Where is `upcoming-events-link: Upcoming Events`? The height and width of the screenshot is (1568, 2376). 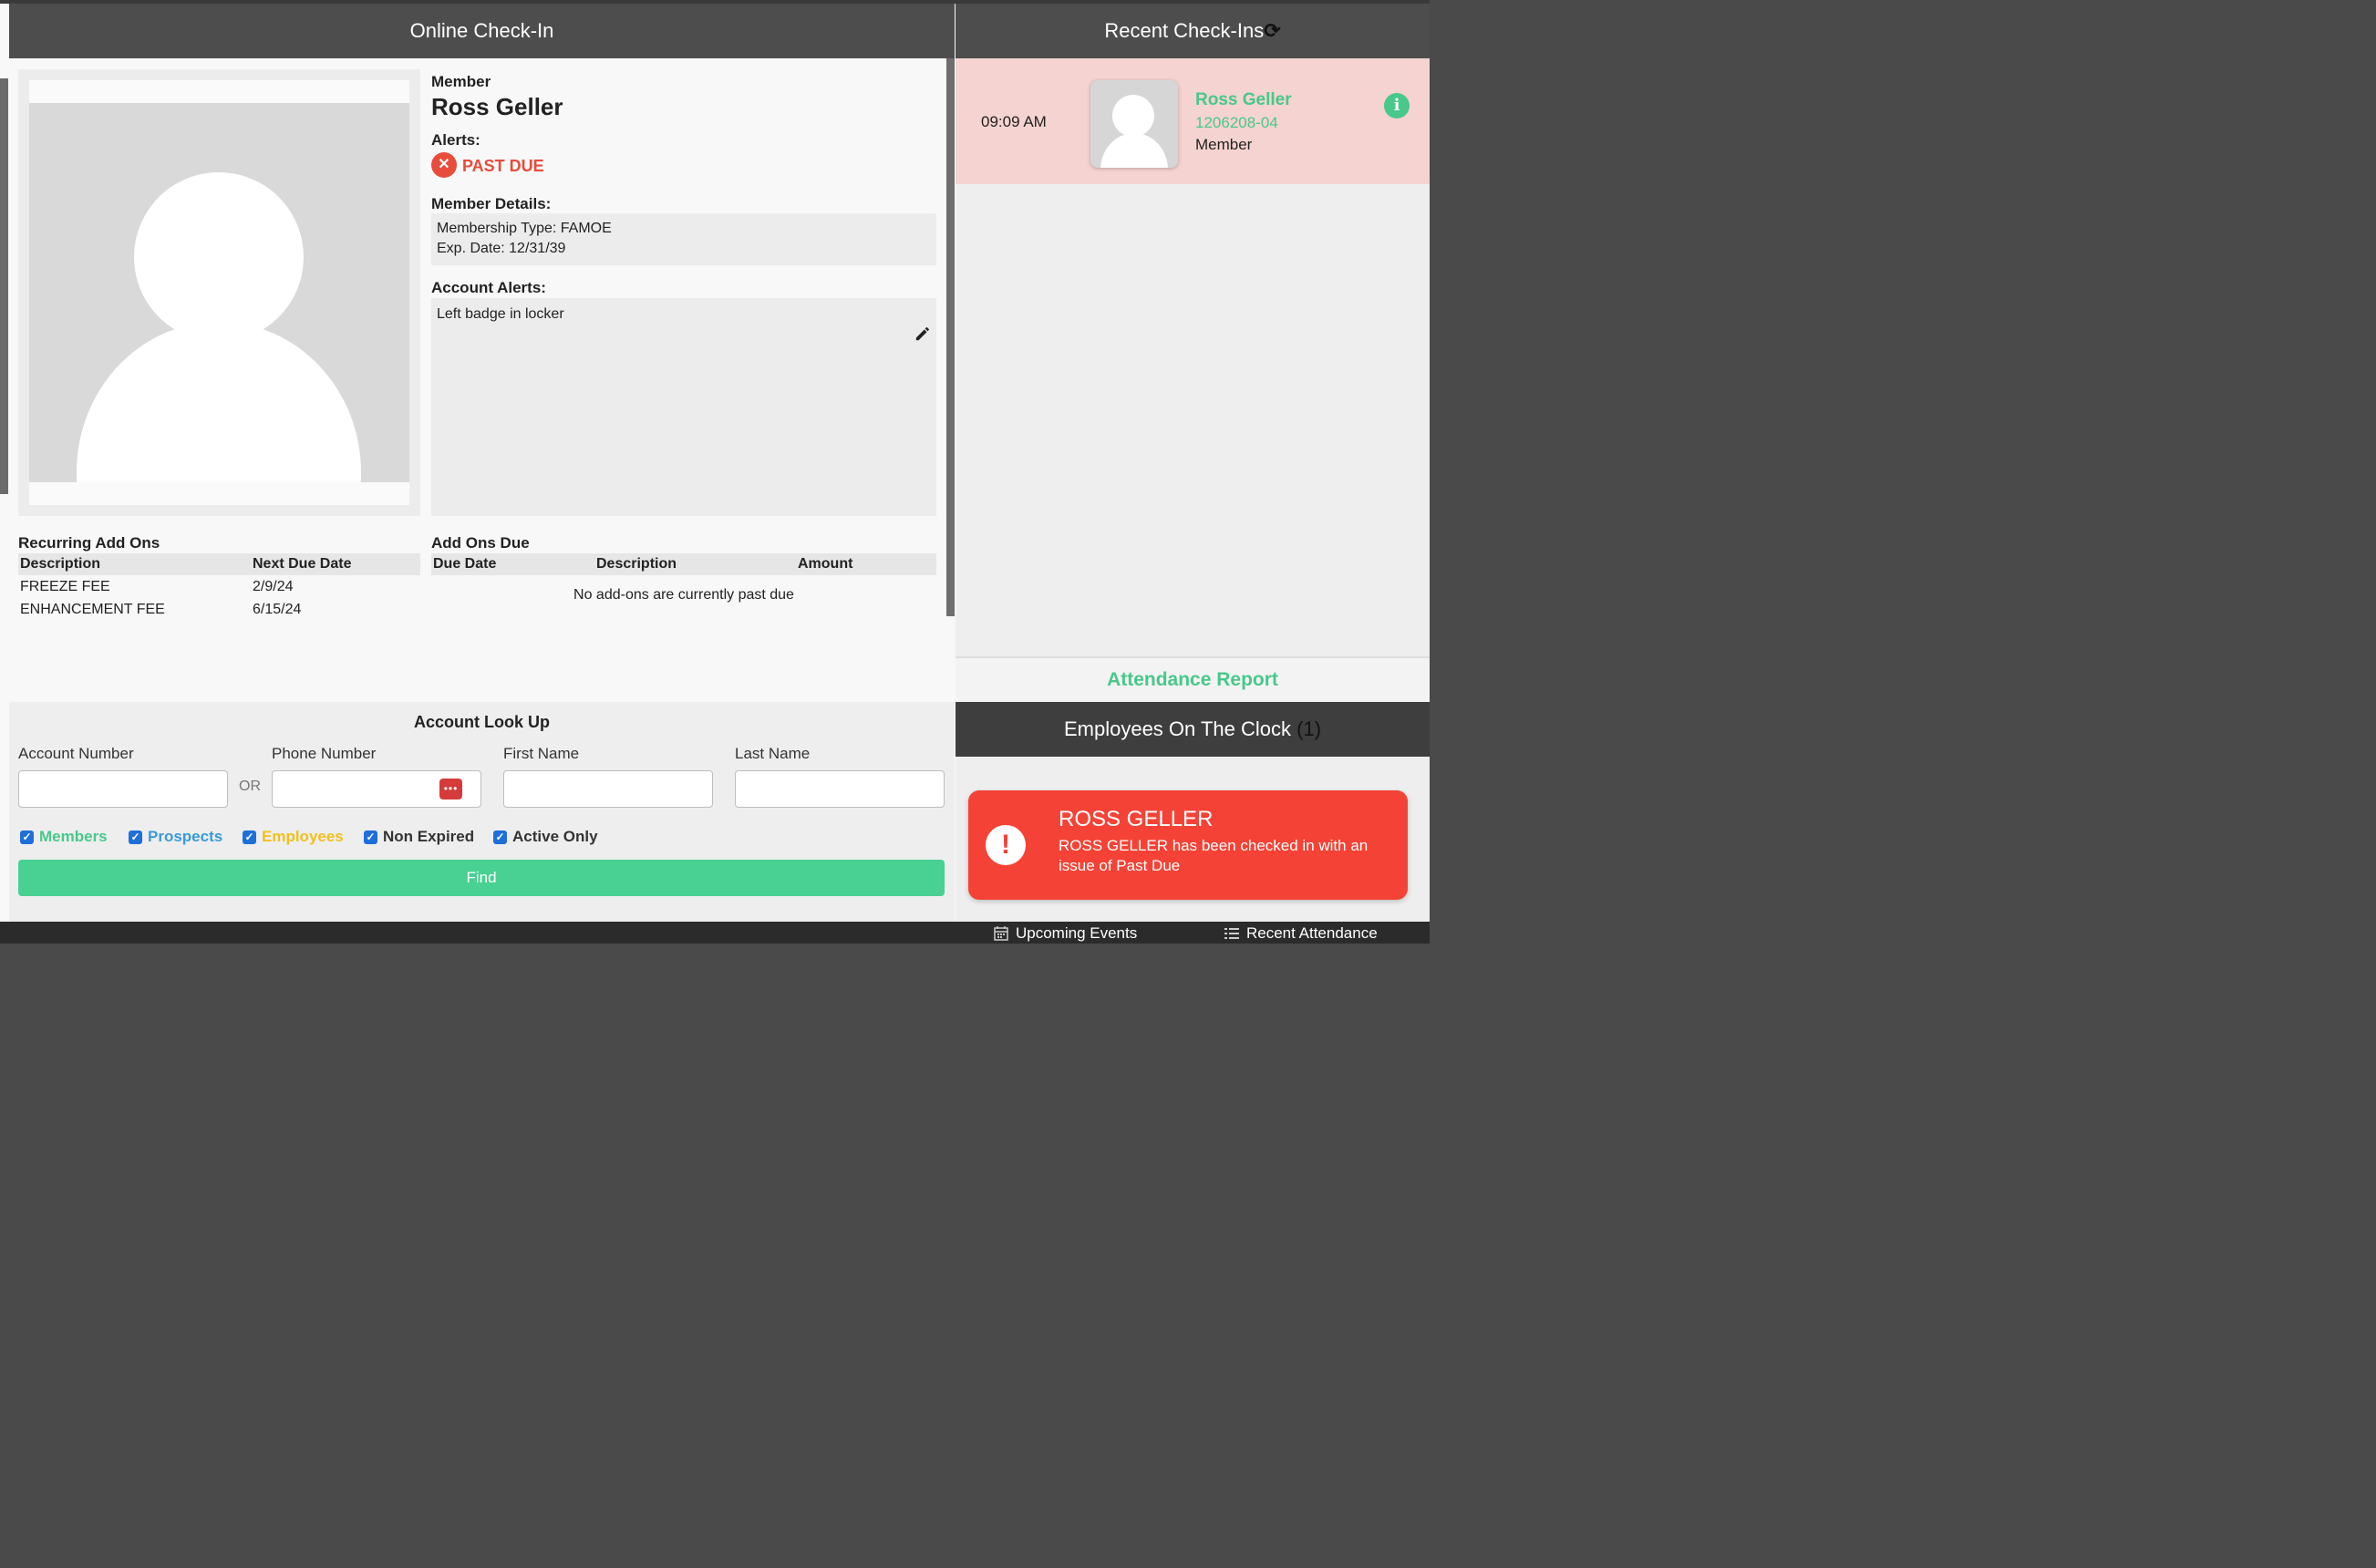
upcoming-events-link: Upcoming Events is located at coordinates (1065, 933).